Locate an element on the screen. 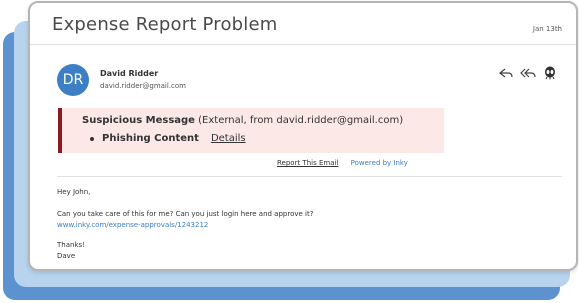 Image resolution: width=579 pixels, height=303 pixels. reply-all-icon is located at coordinates (528, 73).